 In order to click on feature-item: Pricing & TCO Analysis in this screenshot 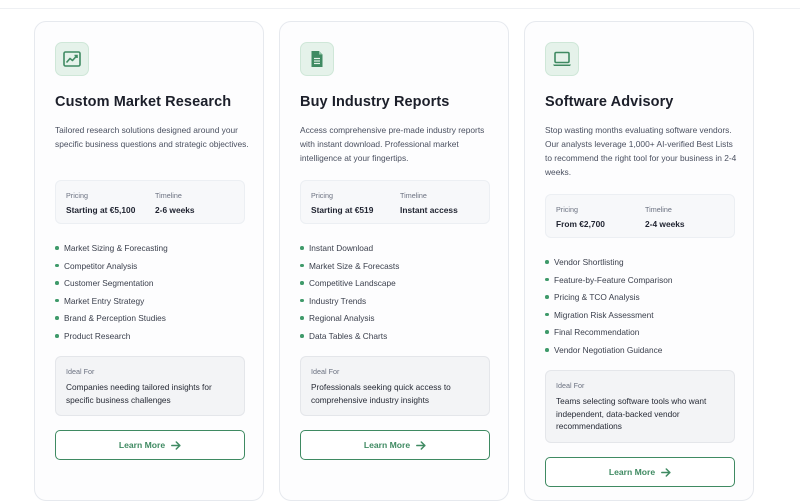, I will do `click(645, 301)`.